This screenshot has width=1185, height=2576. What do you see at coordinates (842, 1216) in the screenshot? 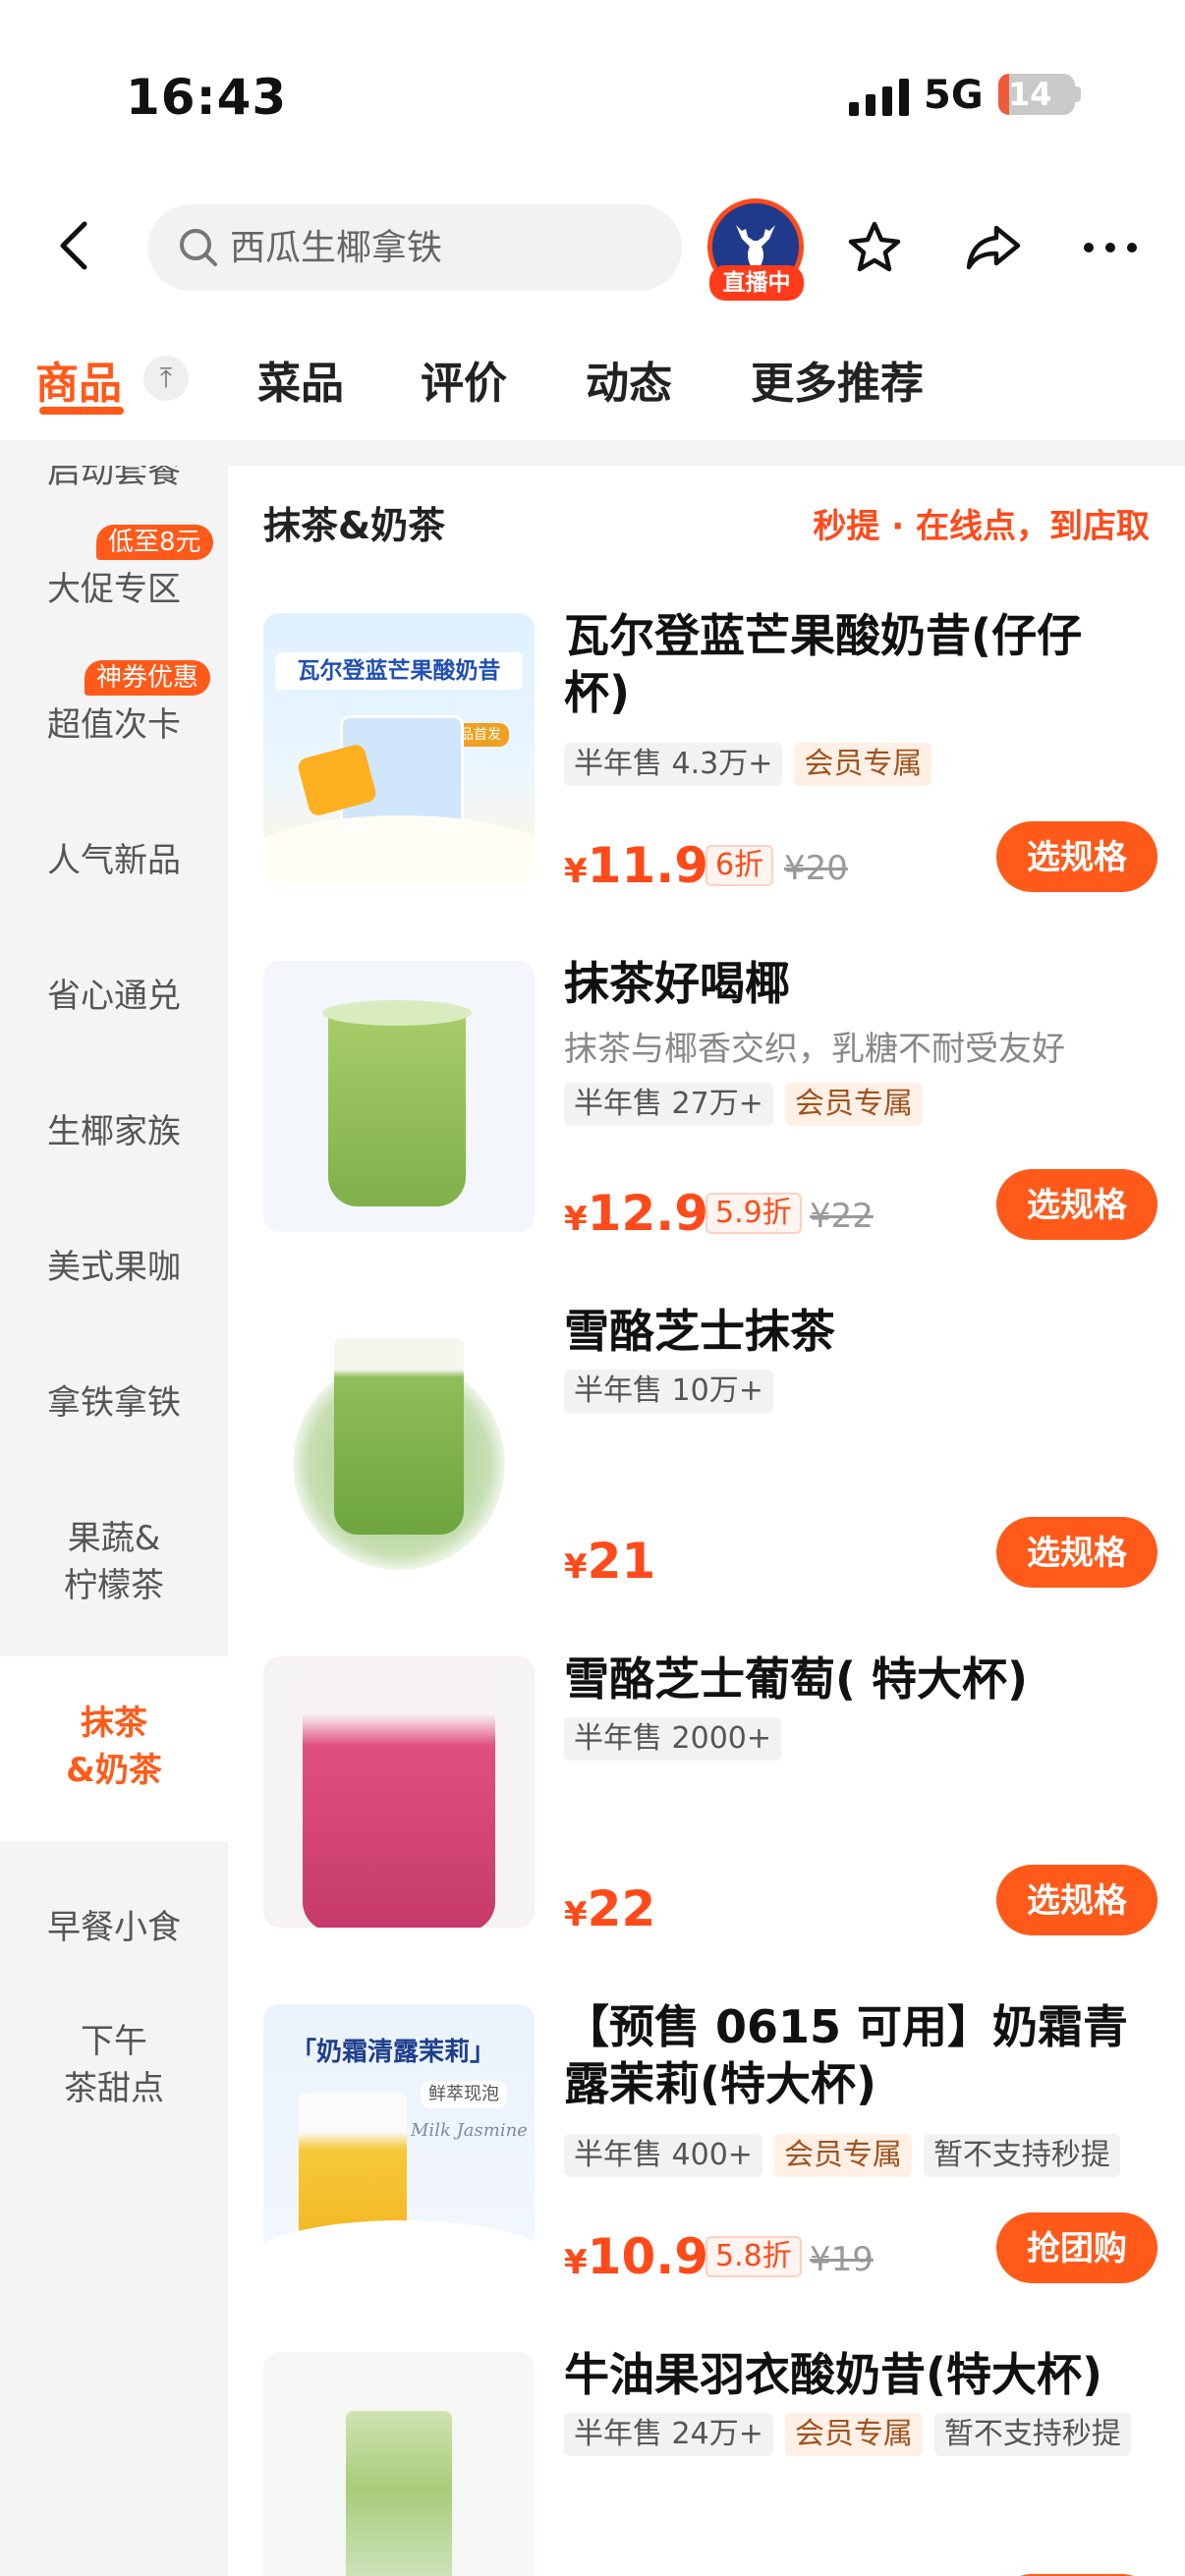
I see `original-price: ¥22` at bounding box center [842, 1216].